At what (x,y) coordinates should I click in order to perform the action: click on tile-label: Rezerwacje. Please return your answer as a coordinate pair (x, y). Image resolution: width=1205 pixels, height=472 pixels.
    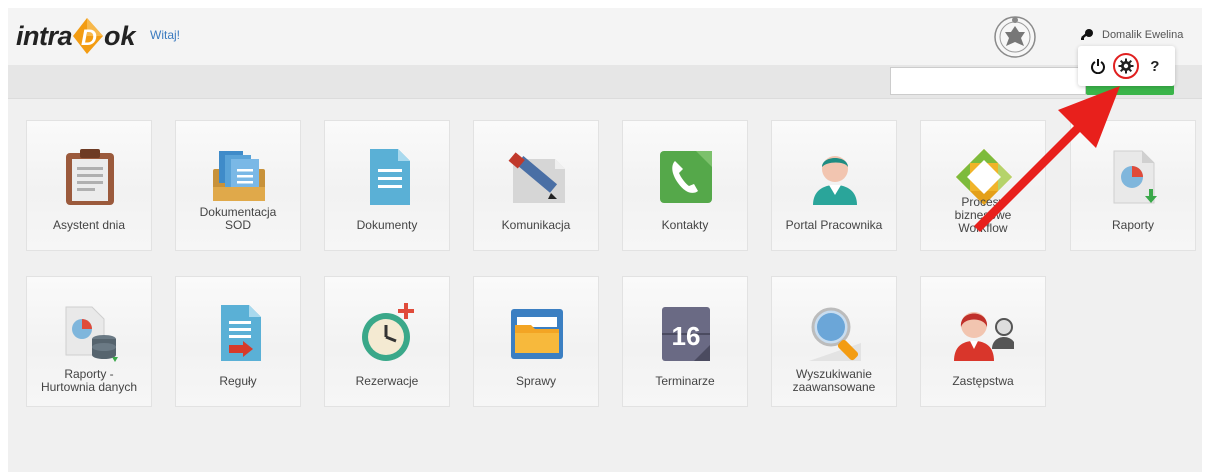
    Looking at the image, I should click on (387, 380).